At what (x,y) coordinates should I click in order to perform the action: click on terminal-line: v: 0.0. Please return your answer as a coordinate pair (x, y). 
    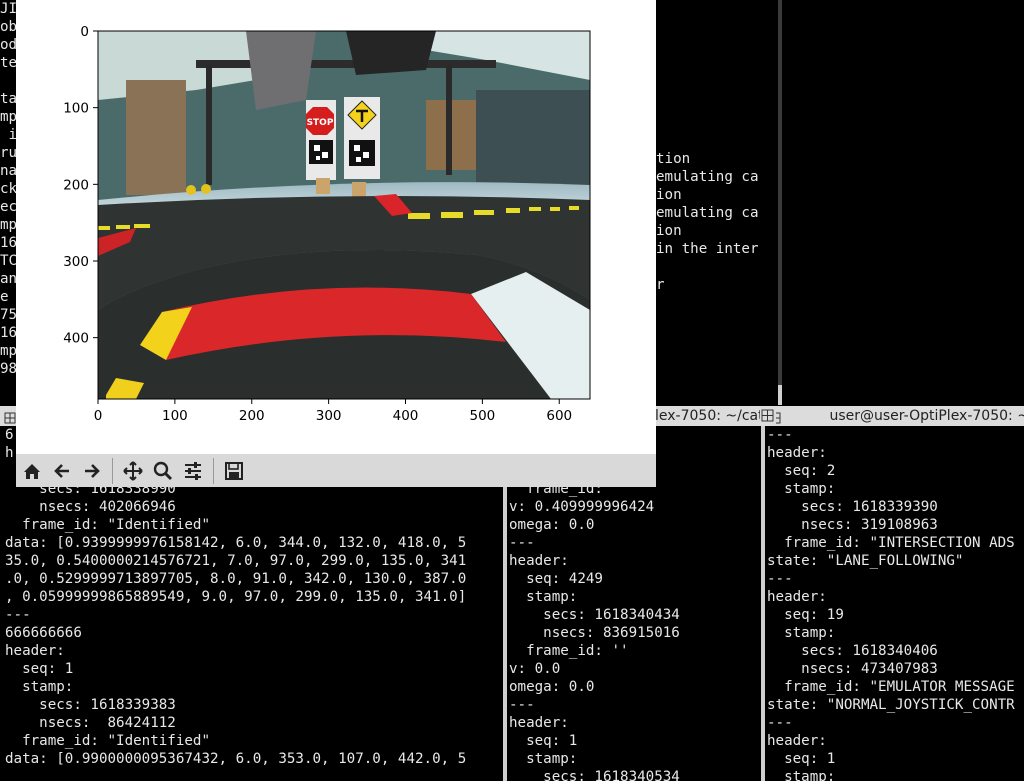
    Looking at the image, I should click on (535, 669).